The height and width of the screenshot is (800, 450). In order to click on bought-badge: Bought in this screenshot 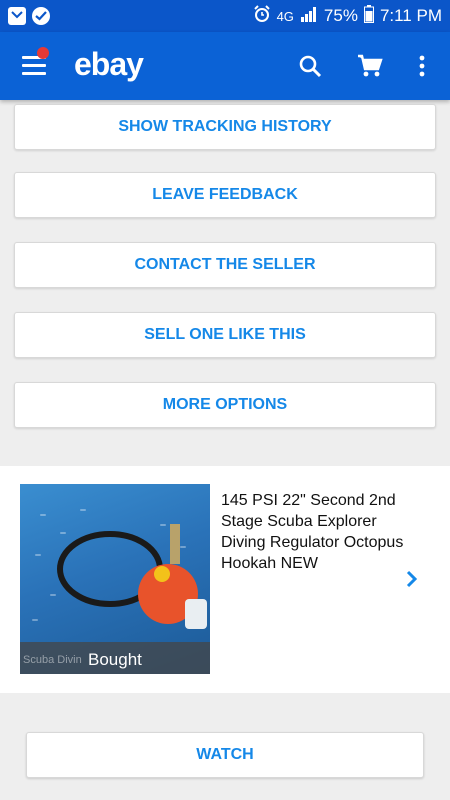, I will do `click(115, 659)`.